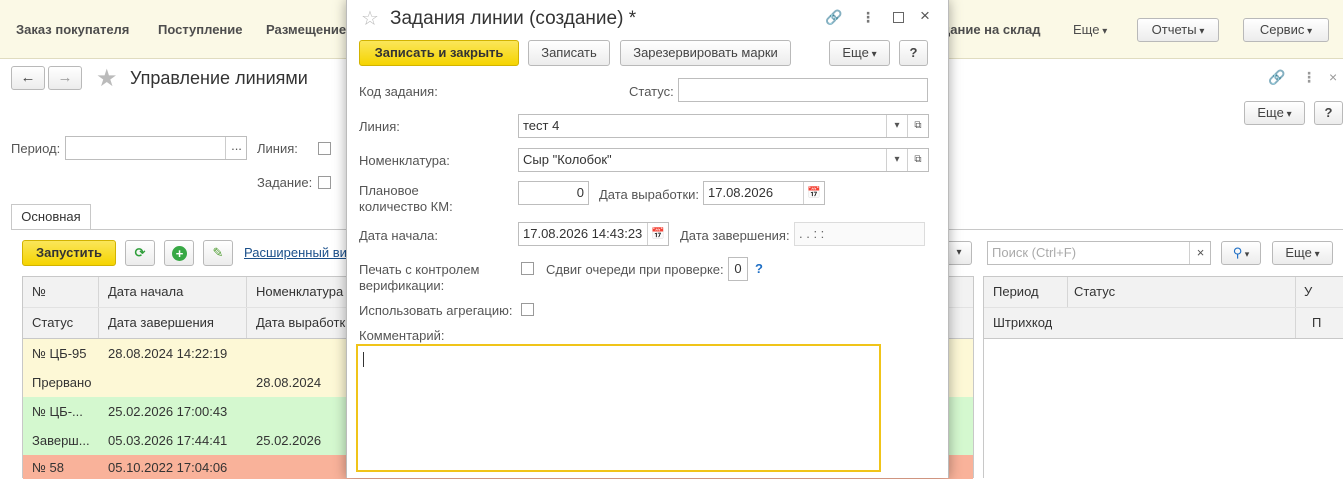 Image resolution: width=1343 pixels, height=479 pixels. Describe the element at coordinates (218, 253) in the screenshot. I see `edit-icon: ✎` at that location.